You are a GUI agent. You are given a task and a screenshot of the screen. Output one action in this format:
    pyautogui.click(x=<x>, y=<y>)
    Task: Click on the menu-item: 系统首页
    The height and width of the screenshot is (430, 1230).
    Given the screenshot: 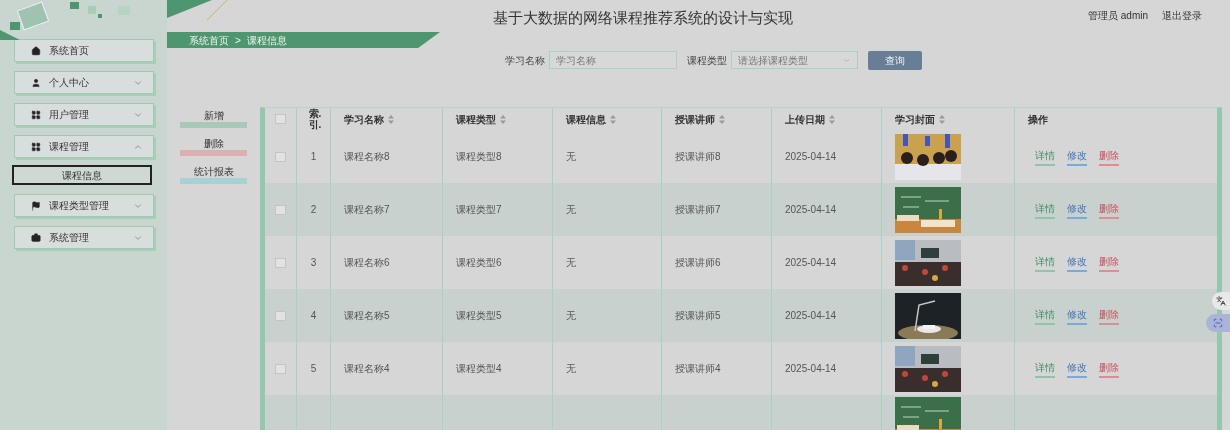 What is the action you would take?
    pyautogui.click(x=84, y=50)
    